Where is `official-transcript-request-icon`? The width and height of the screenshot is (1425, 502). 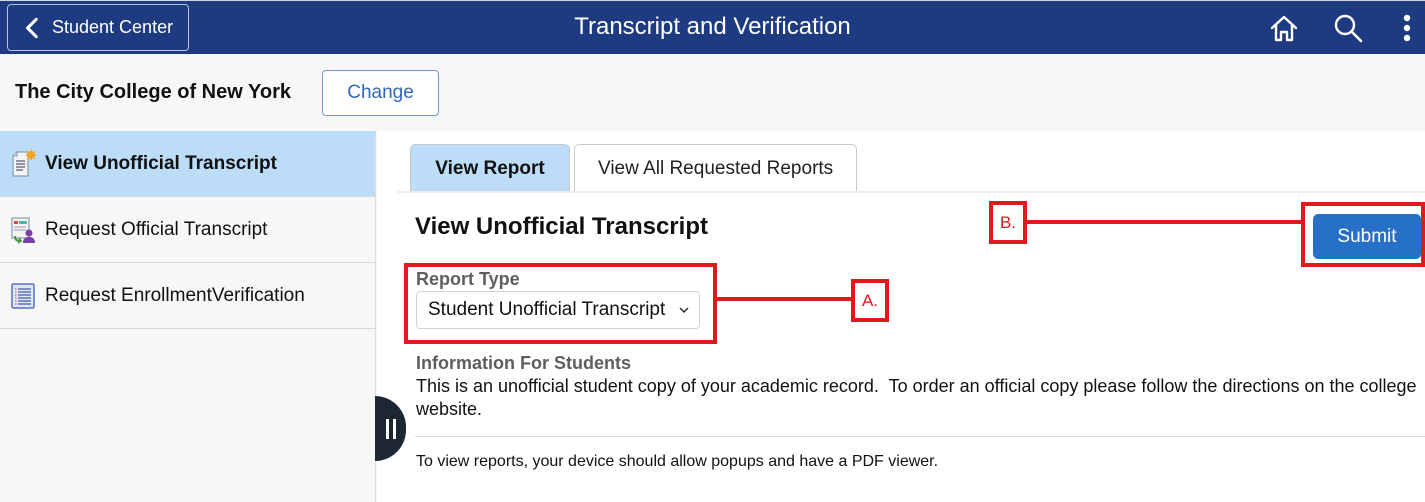 official-transcript-request-icon is located at coordinates (23, 230).